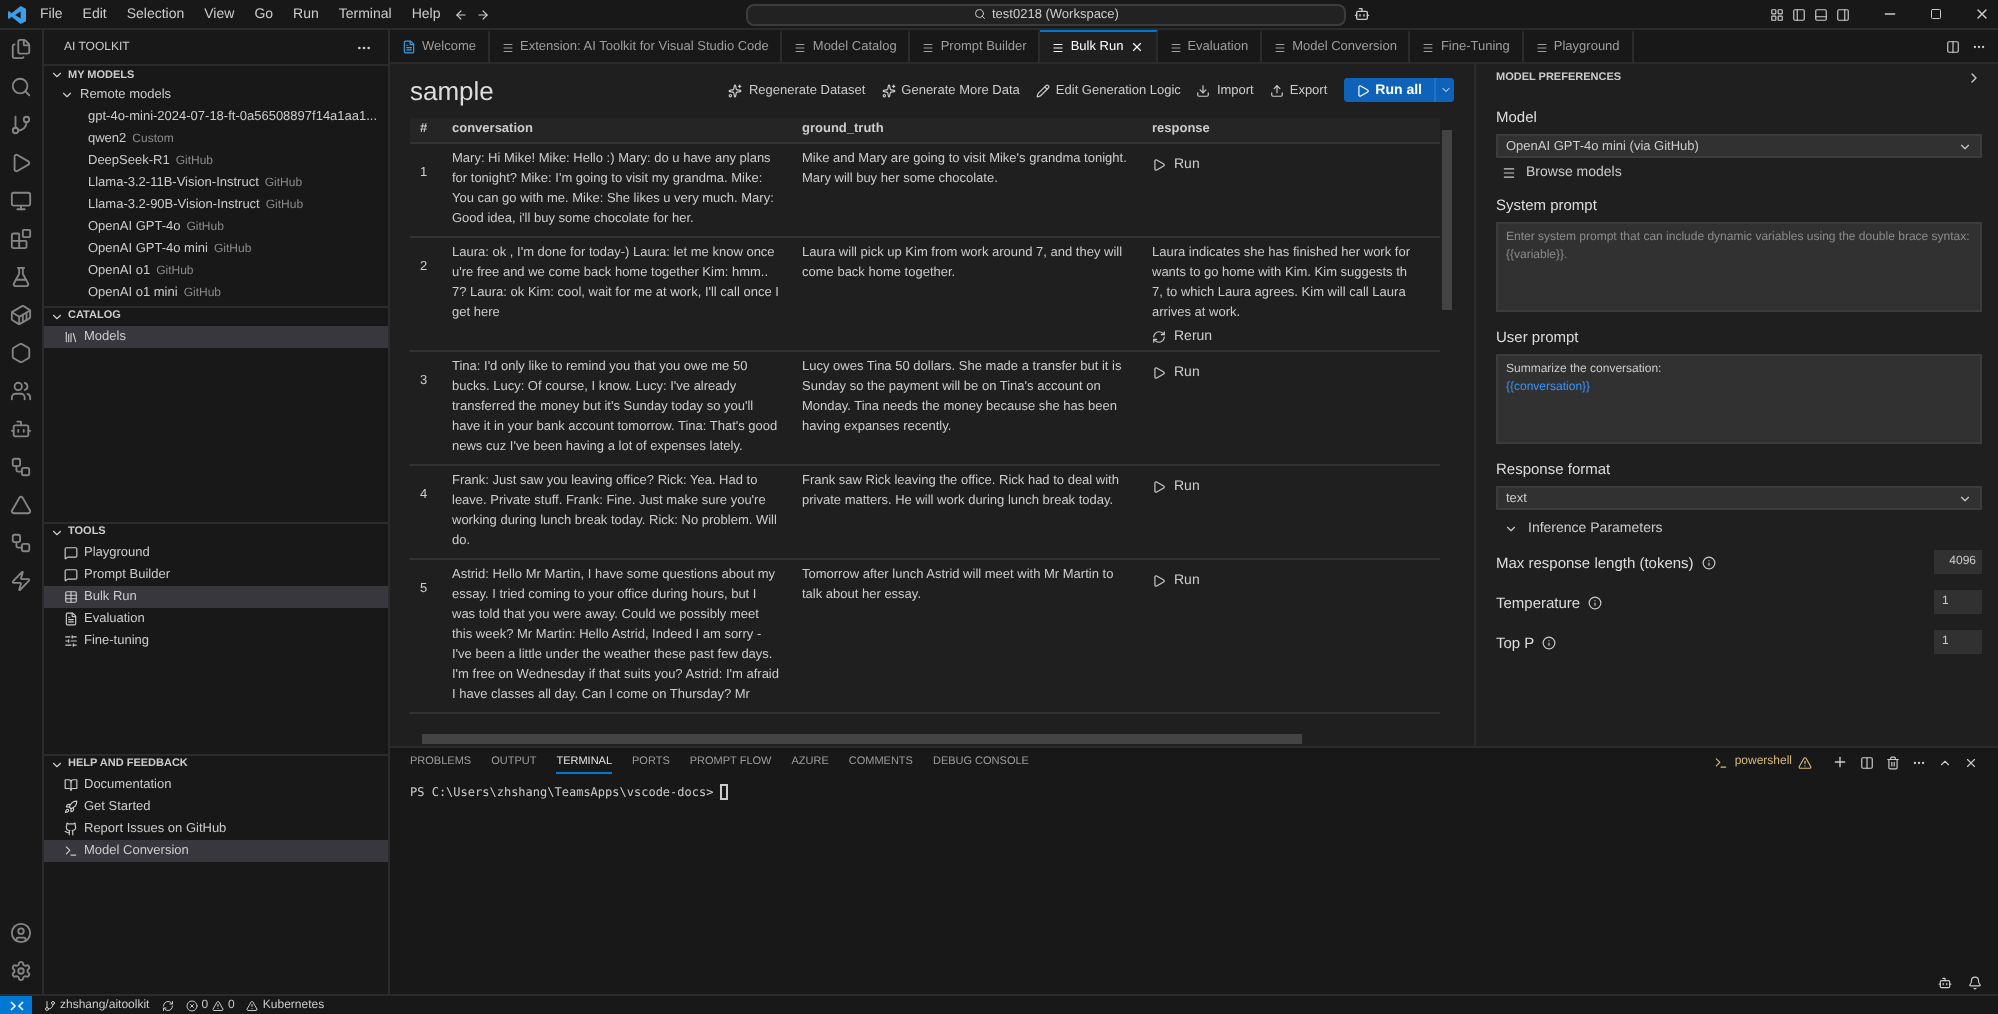  What do you see at coordinates (723, 792) in the screenshot?
I see `terminal-cursor` at bounding box center [723, 792].